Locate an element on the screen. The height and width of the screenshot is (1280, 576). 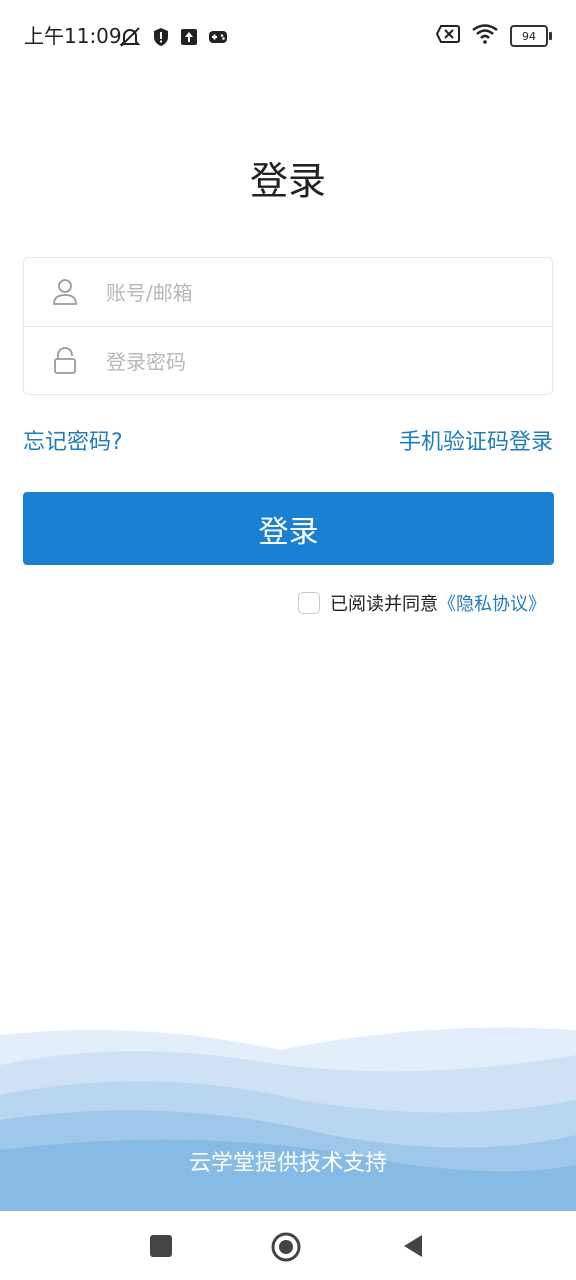
gamepad-icon is located at coordinates (218, 39).